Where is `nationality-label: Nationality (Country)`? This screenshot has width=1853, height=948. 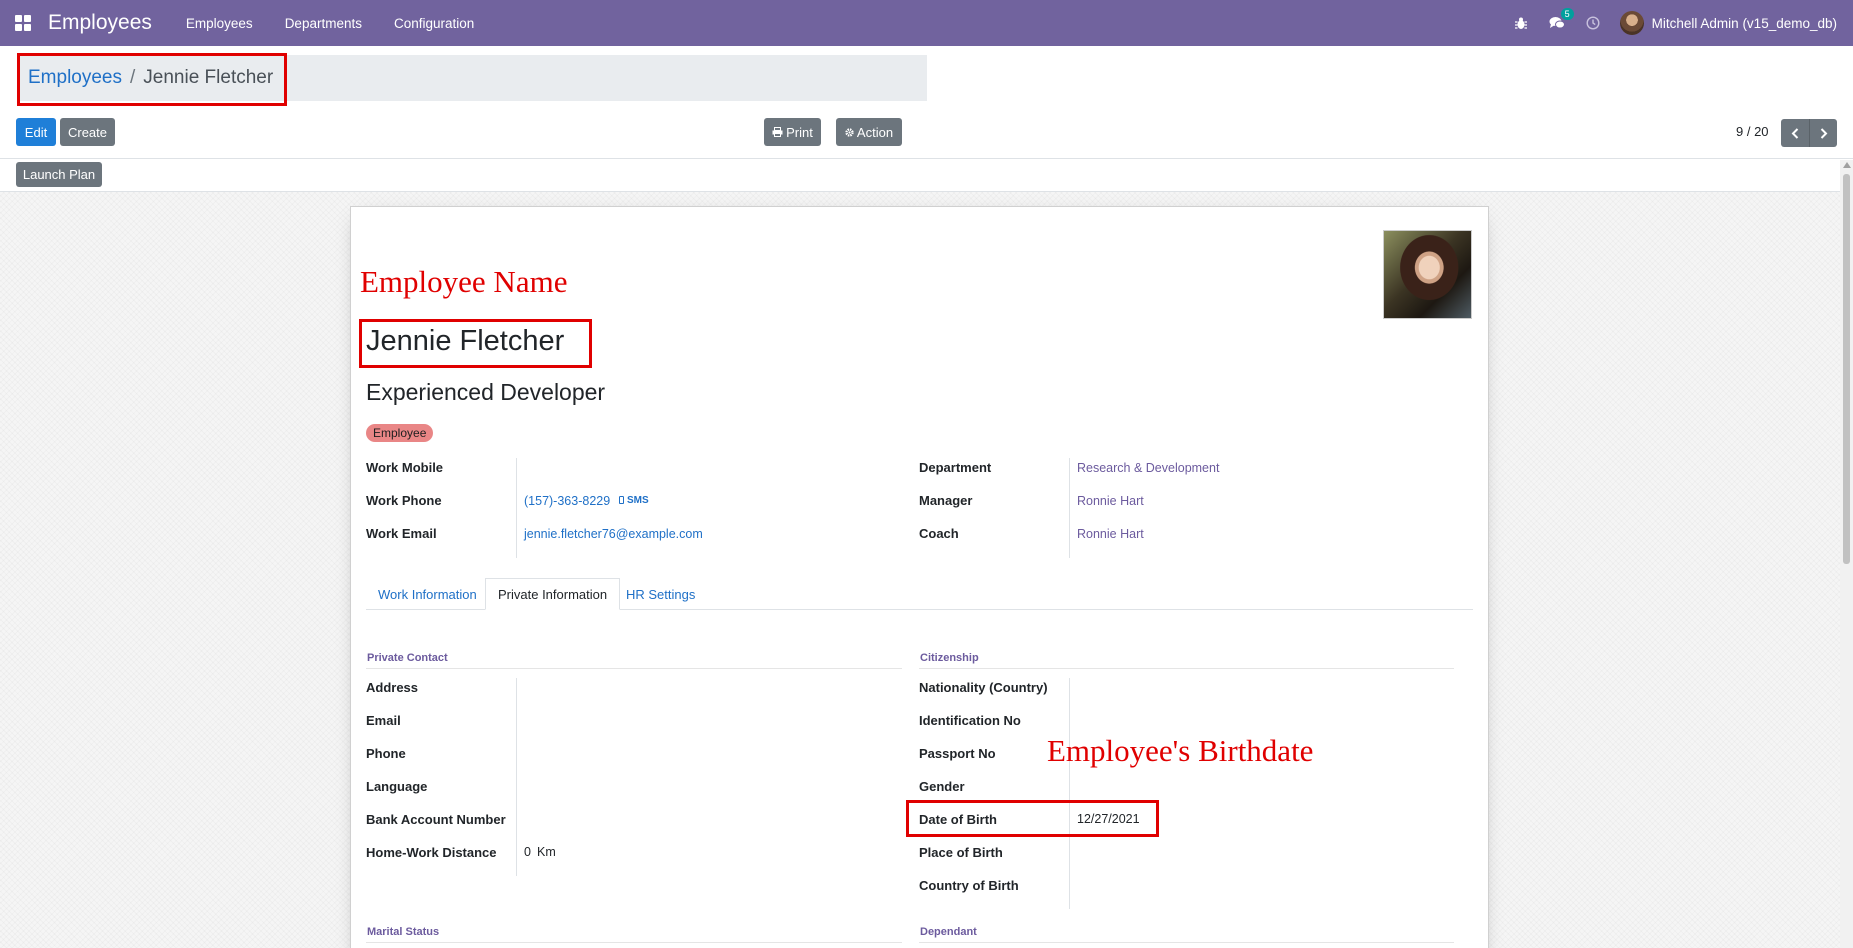 nationality-label: Nationality (Country) is located at coordinates (983, 687).